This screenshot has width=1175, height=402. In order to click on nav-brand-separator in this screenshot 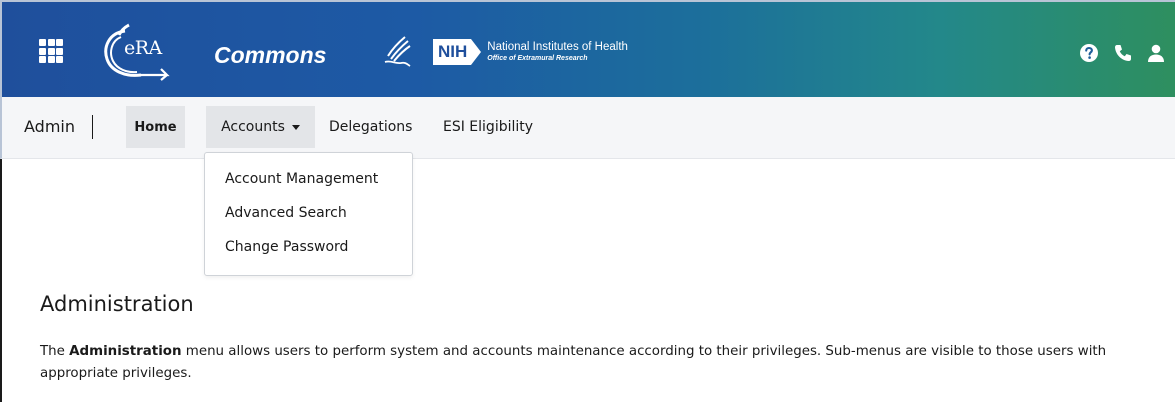, I will do `click(92, 127)`.